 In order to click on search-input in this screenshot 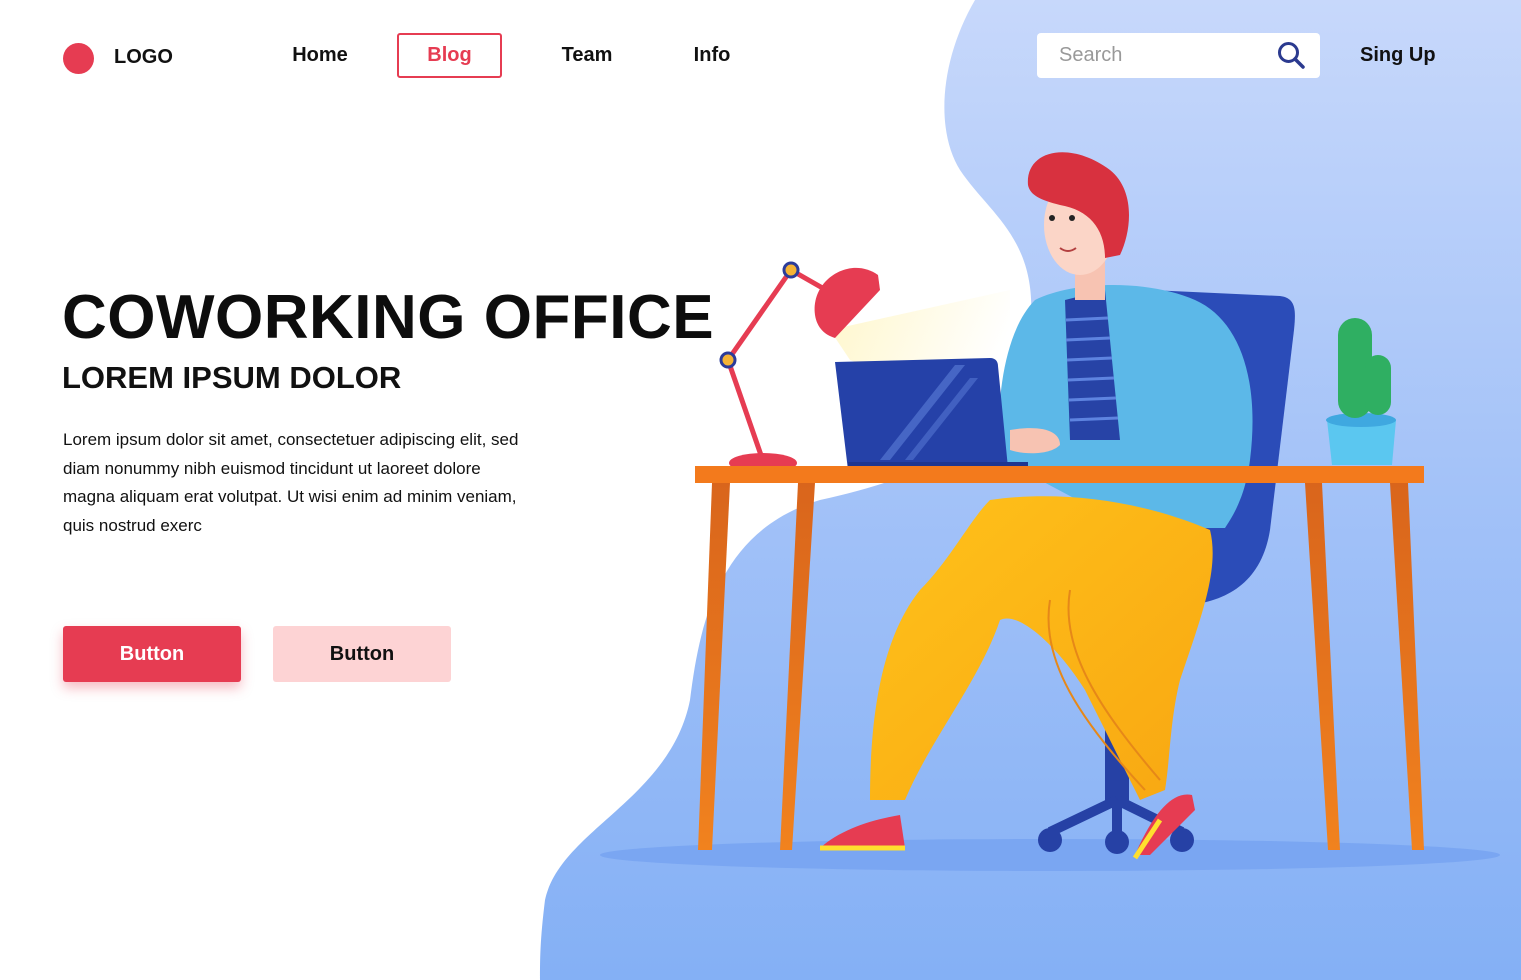, I will do `click(1154, 55)`.